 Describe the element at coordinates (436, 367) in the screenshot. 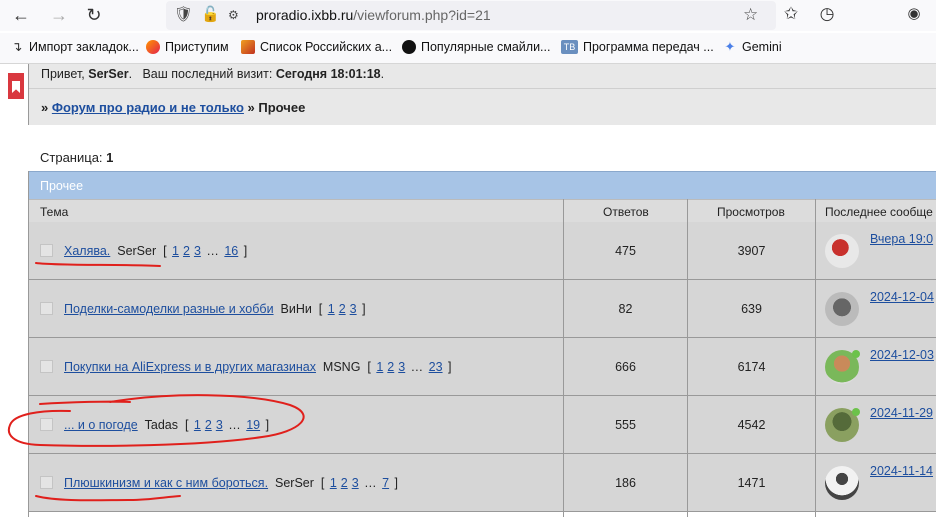

I see `topic-page-link: 23` at that location.